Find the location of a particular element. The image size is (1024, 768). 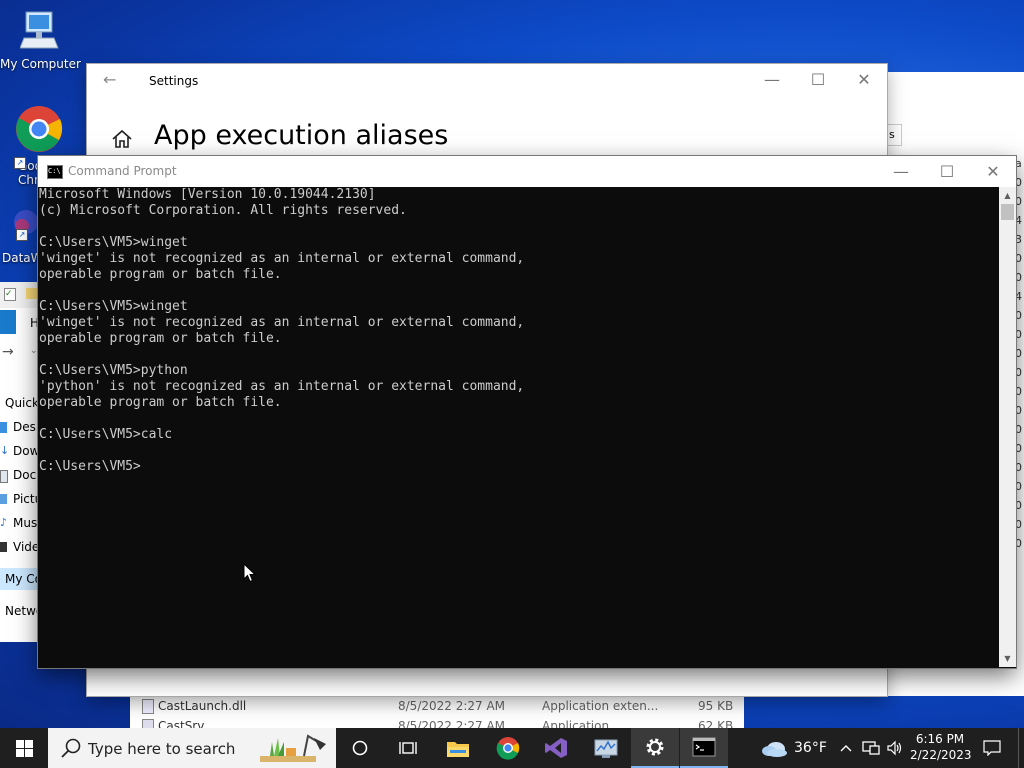

cortana-circle-icon is located at coordinates (360, 748).